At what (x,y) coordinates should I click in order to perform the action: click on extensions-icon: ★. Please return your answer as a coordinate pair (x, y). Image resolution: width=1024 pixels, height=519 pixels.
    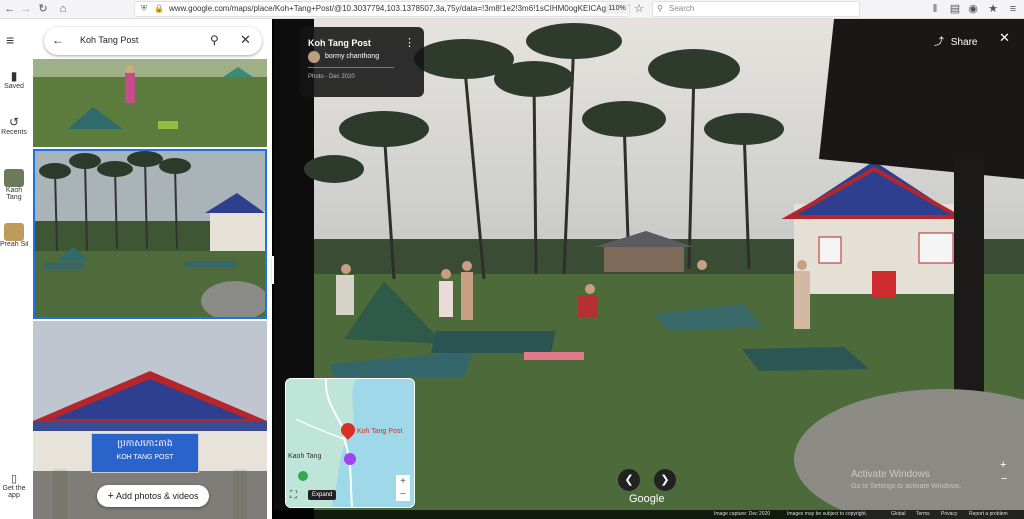
    Looking at the image, I should click on (993, 9).